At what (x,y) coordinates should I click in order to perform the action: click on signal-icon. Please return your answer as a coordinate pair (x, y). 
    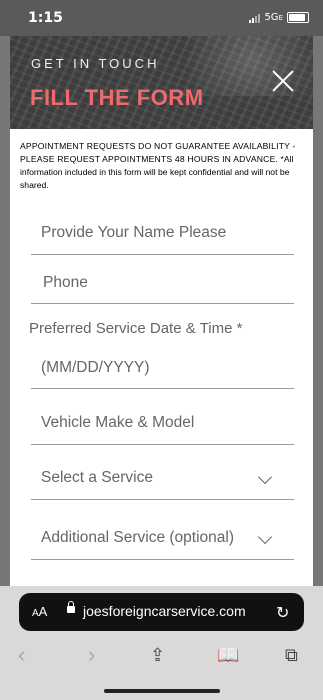
    Looking at the image, I should click on (255, 18).